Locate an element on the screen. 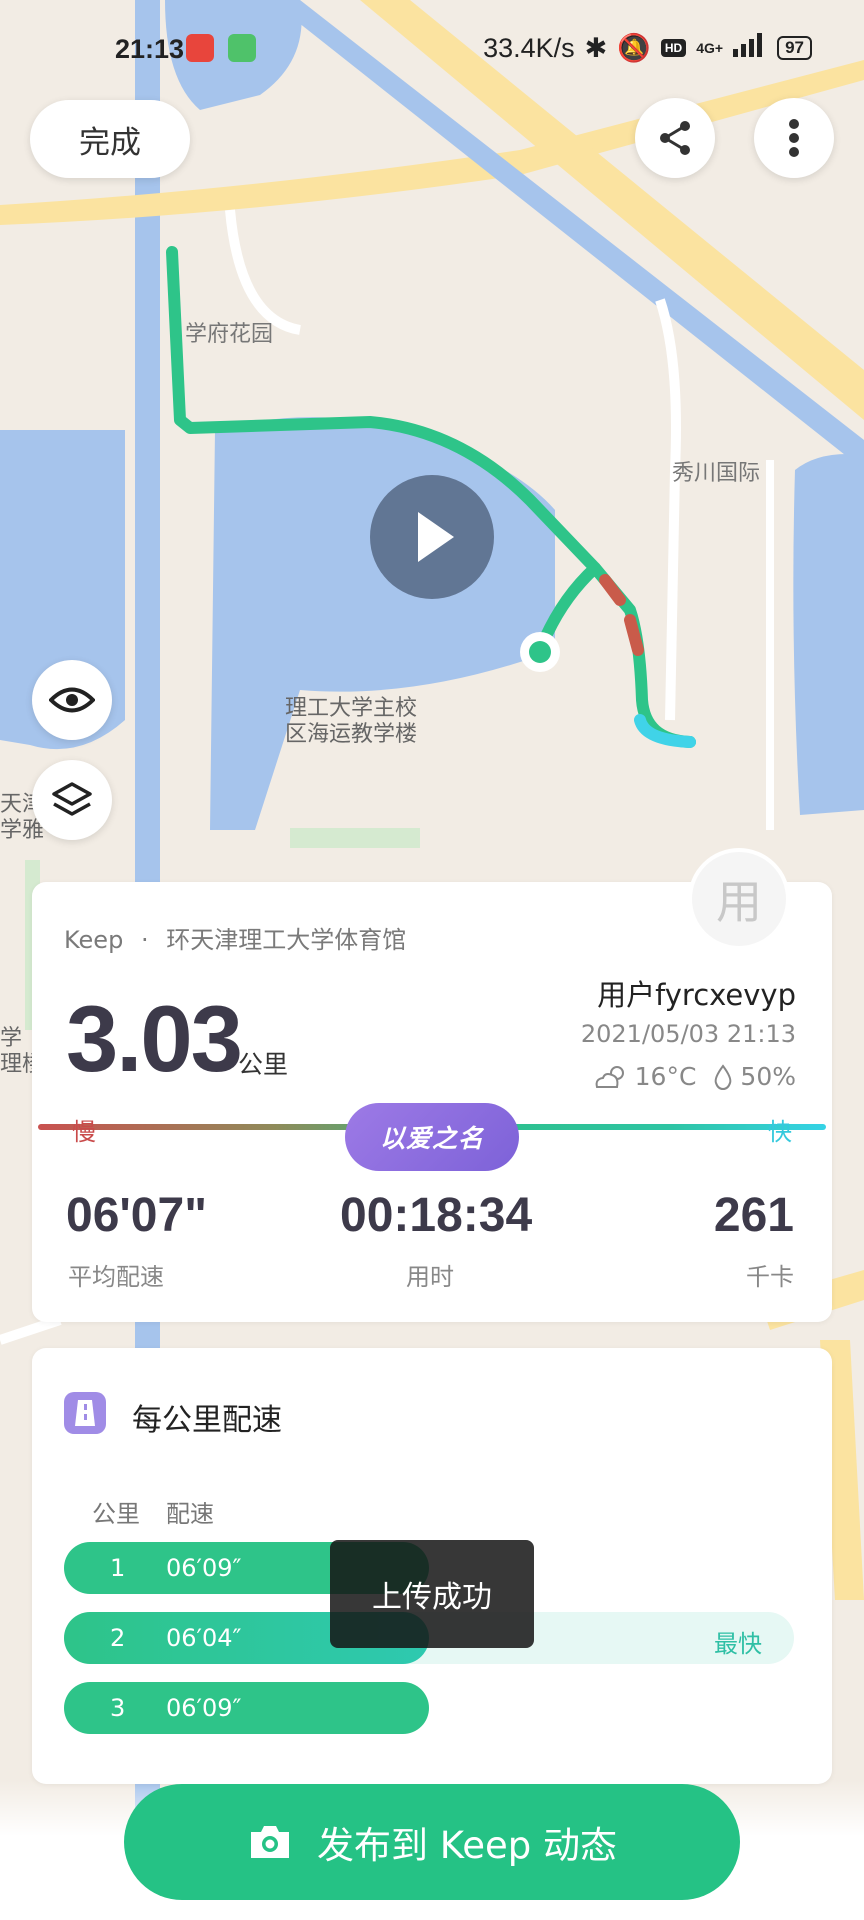 The image size is (864, 1920). map-label: 学府花园 is located at coordinates (229, 334).